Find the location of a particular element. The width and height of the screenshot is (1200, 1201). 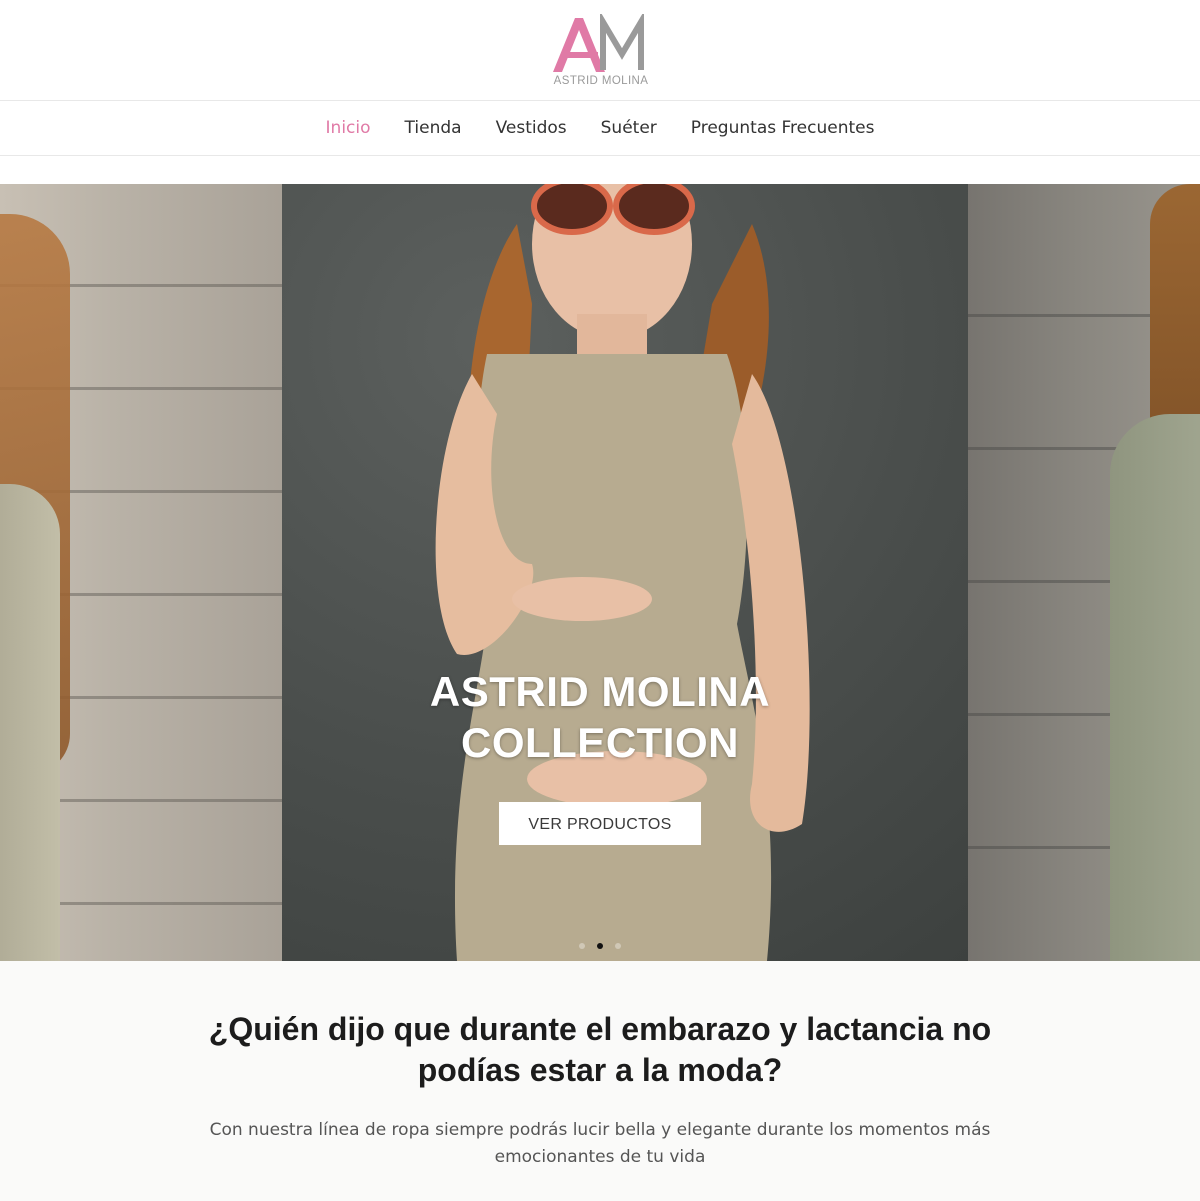

nav-item-vestidos: Vestidos is located at coordinates (531, 128).